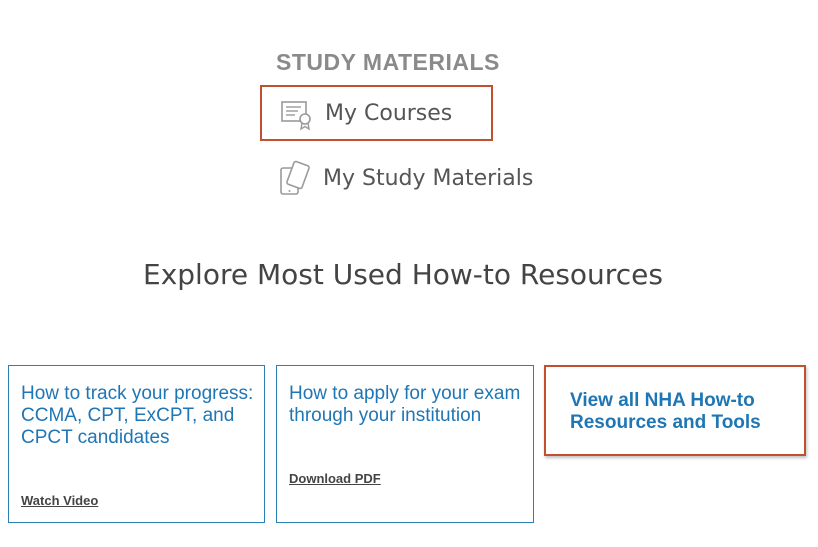 The height and width of the screenshot is (547, 818). Describe the element at coordinates (389, 113) in the screenshot. I see `my-courses-label: My Courses` at that location.